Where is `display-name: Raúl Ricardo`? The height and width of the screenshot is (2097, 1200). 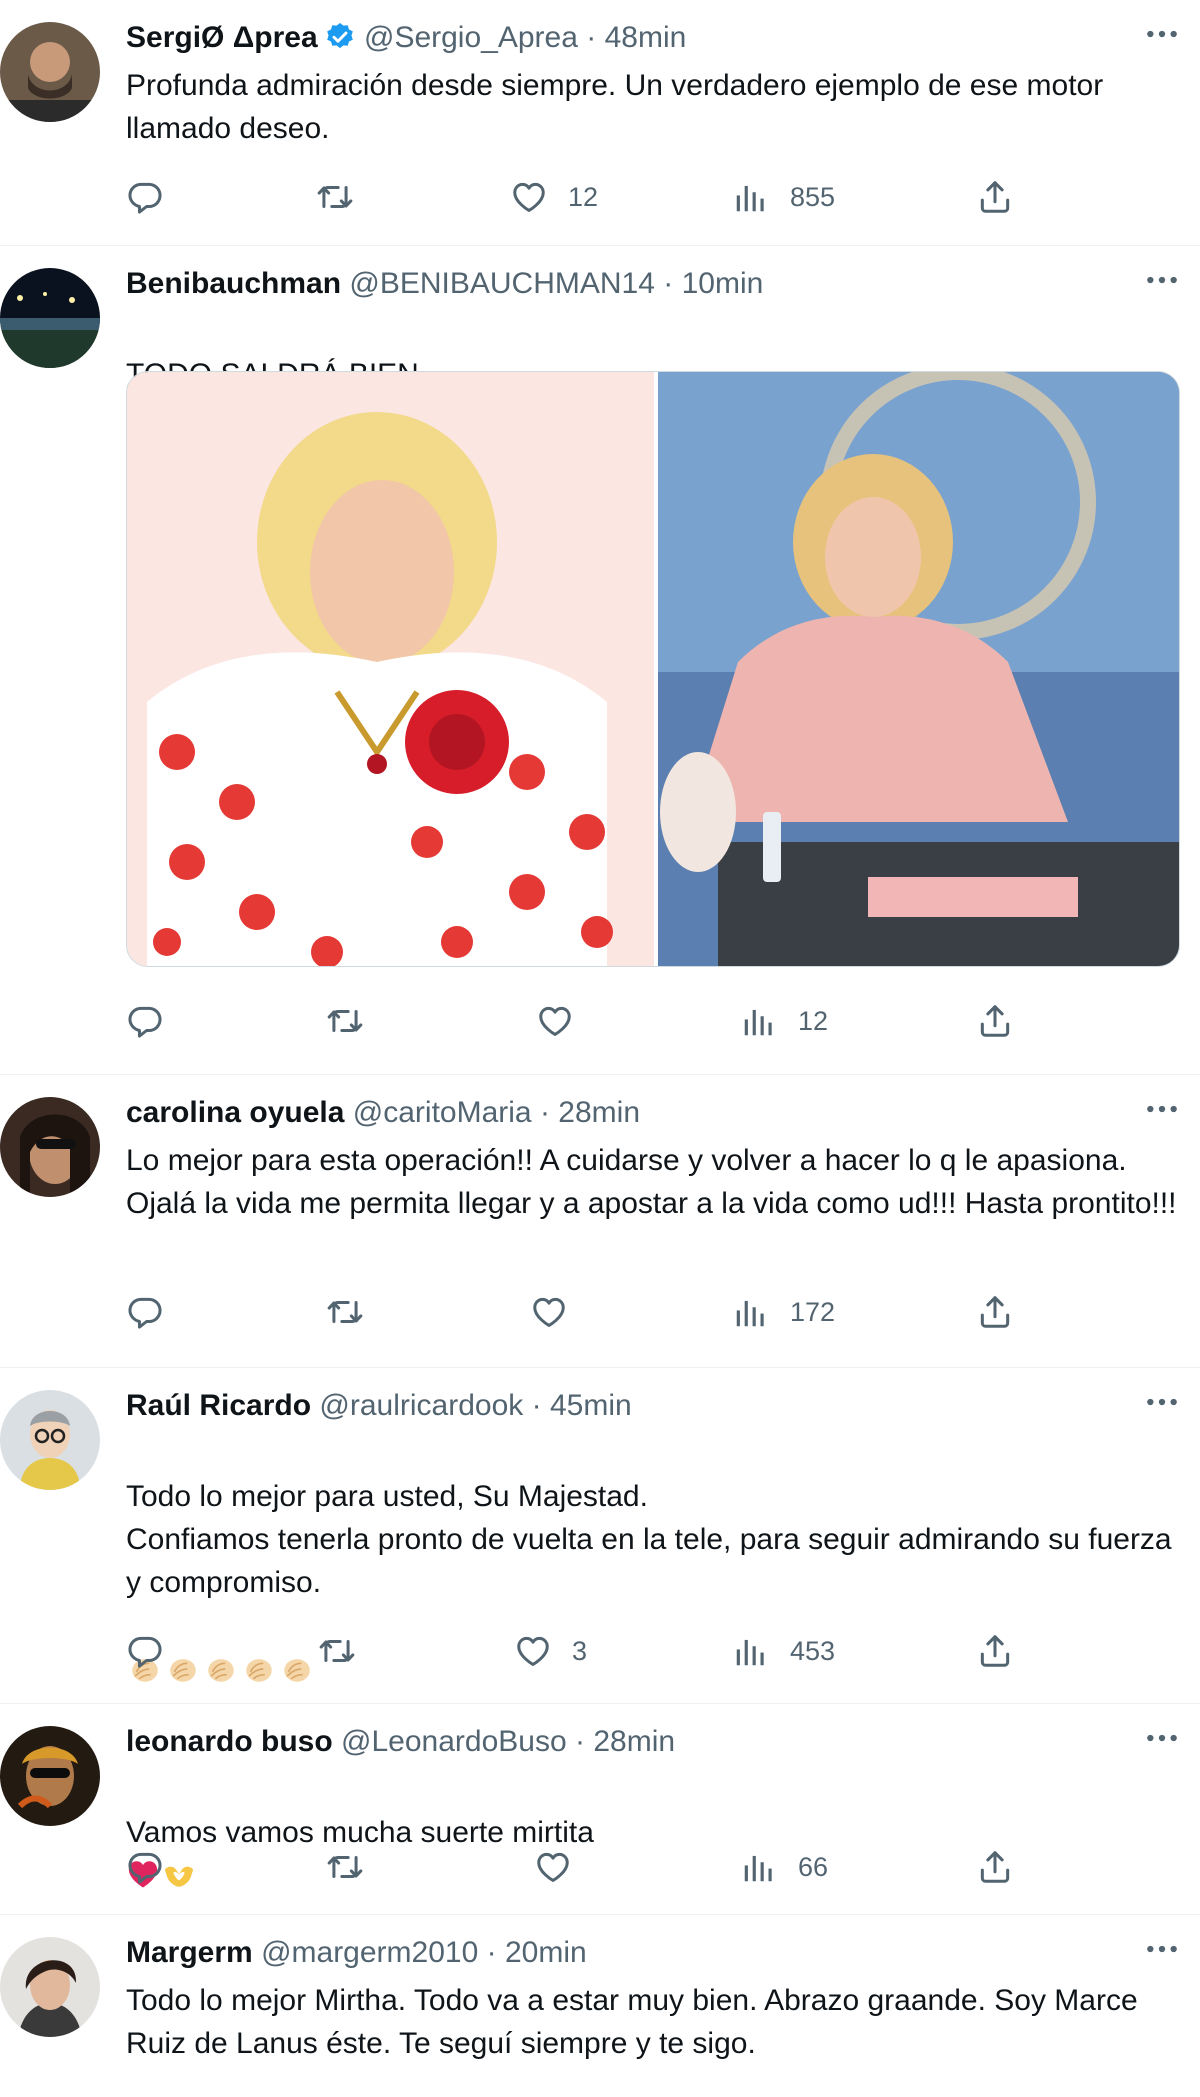 display-name: Raúl Ricardo is located at coordinates (218, 1405).